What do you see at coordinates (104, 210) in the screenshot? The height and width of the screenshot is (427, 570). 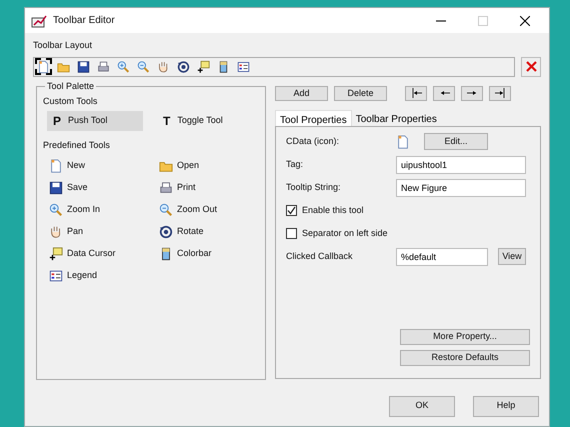 I see `palette-tool: Zoom In` at bounding box center [104, 210].